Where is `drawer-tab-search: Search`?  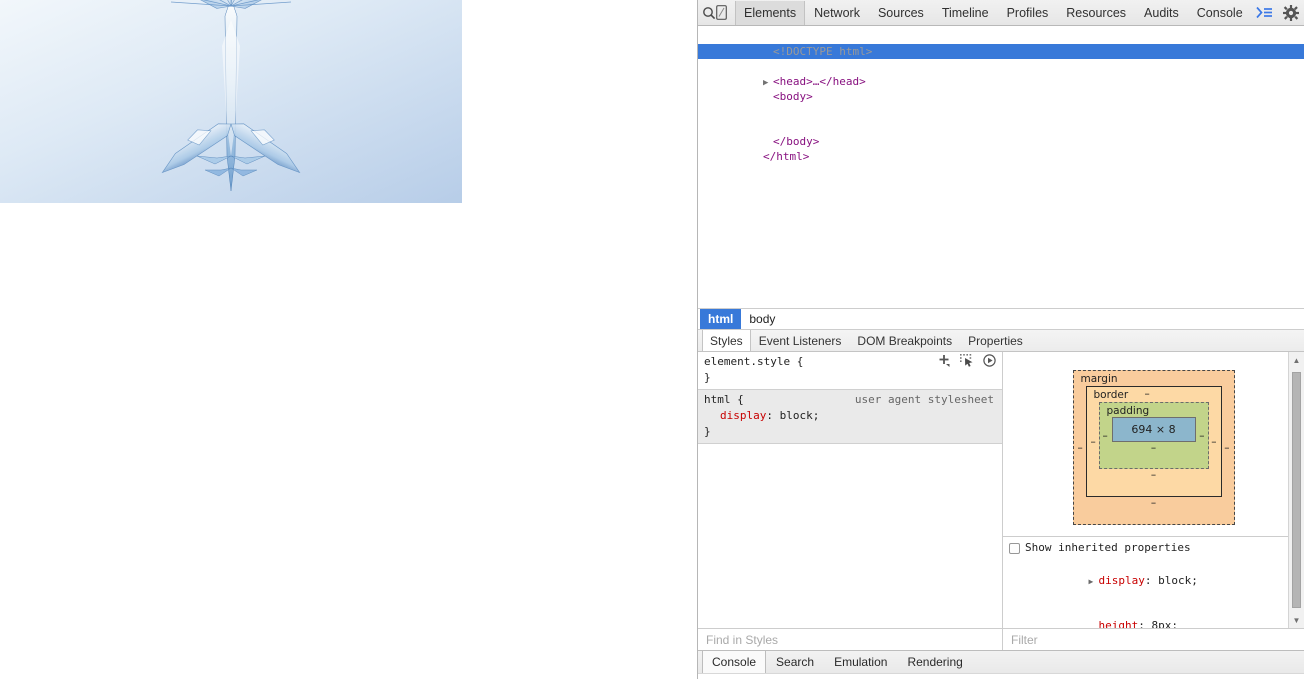
drawer-tab-search: Search is located at coordinates (795, 662).